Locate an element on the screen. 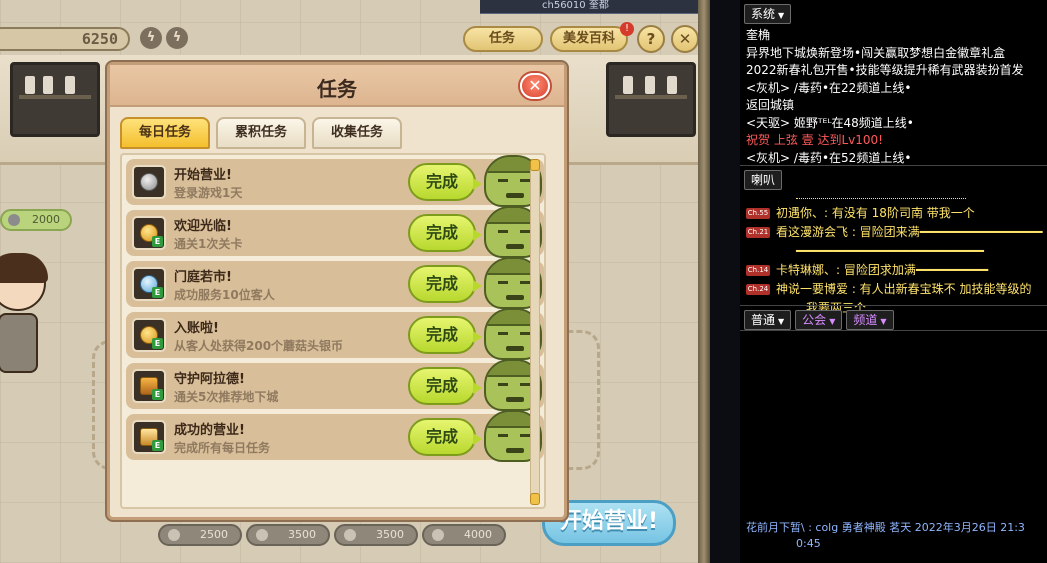 This screenshot has width=1047, height=563. dialog-title: 任务 is located at coordinates (337, 89).